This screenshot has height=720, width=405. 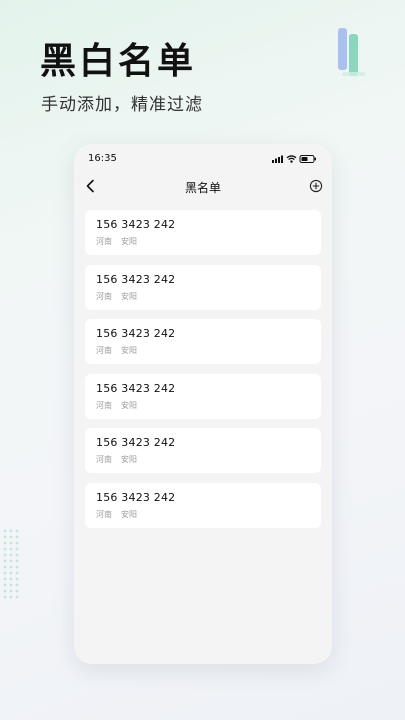 I want to click on nav-title: 黑名单, so click(x=202, y=188).